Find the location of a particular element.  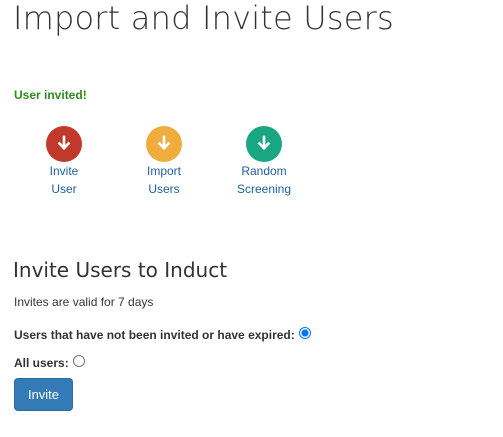

invite-user-label-line2: User is located at coordinates (64, 189).